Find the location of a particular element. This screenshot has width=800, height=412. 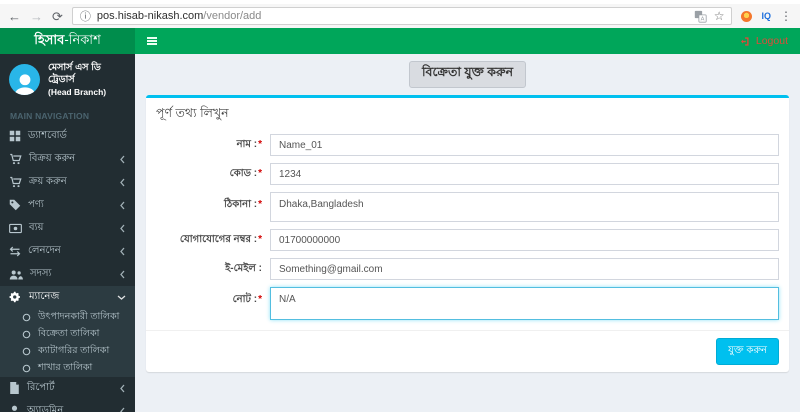

form-row-note: নোট :* N/A is located at coordinates (467, 303).